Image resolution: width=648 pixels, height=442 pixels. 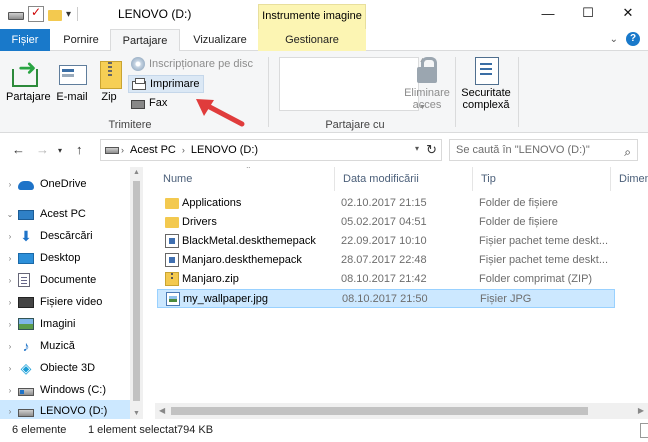 I want to click on email-button: E-mail, so click(x=72, y=81).